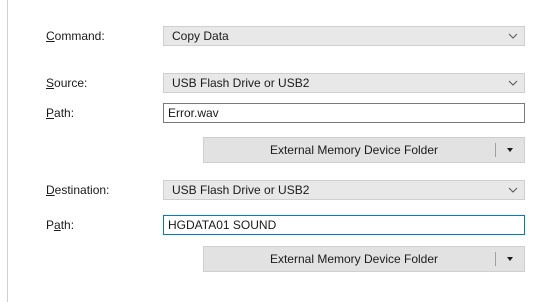  I want to click on source-device-value: USB Flash Drive or USB2, so click(241, 83).